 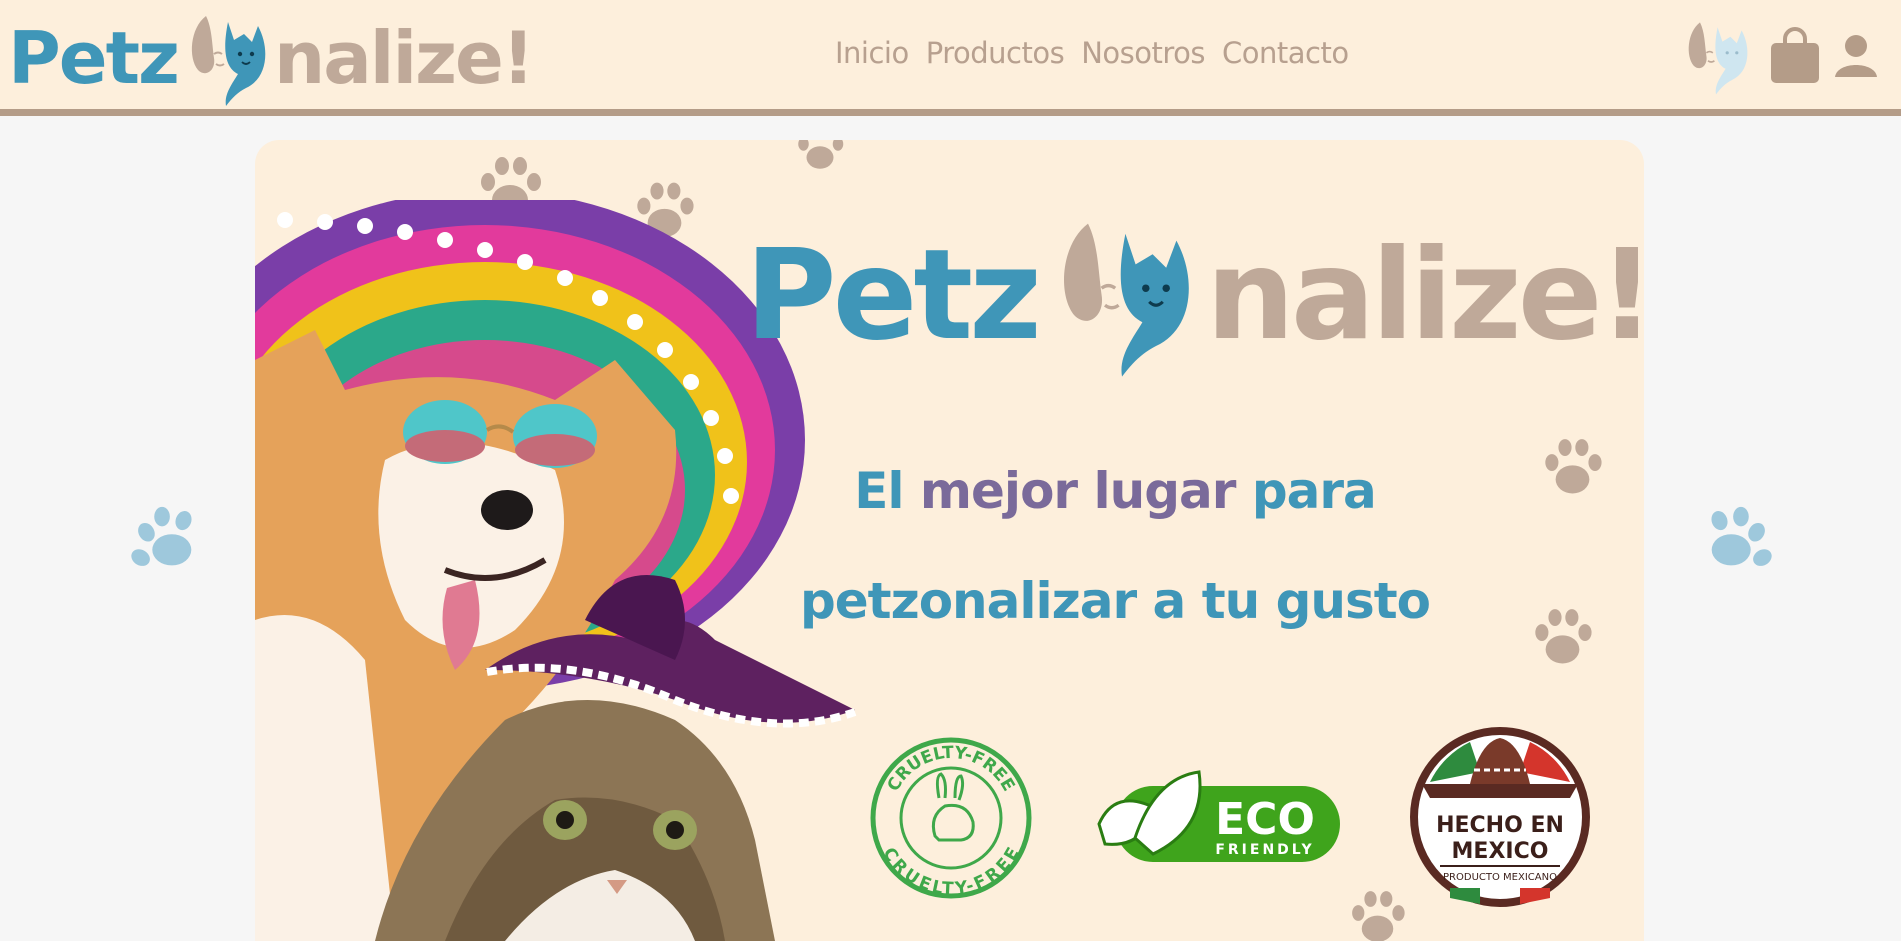 I want to click on paw-print-left-icon, so click(x=161, y=536).